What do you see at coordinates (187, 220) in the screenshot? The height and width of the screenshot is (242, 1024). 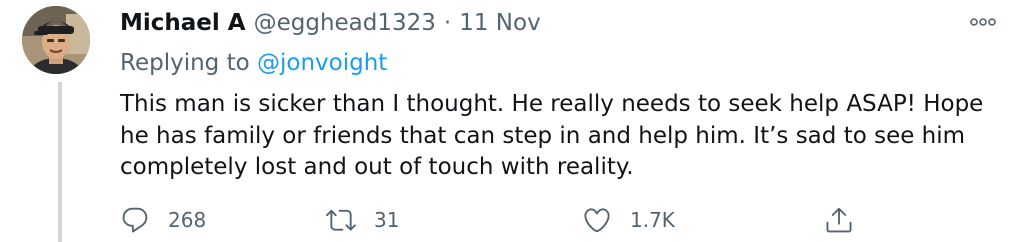 I see `reply-count: 268` at bounding box center [187, 220].